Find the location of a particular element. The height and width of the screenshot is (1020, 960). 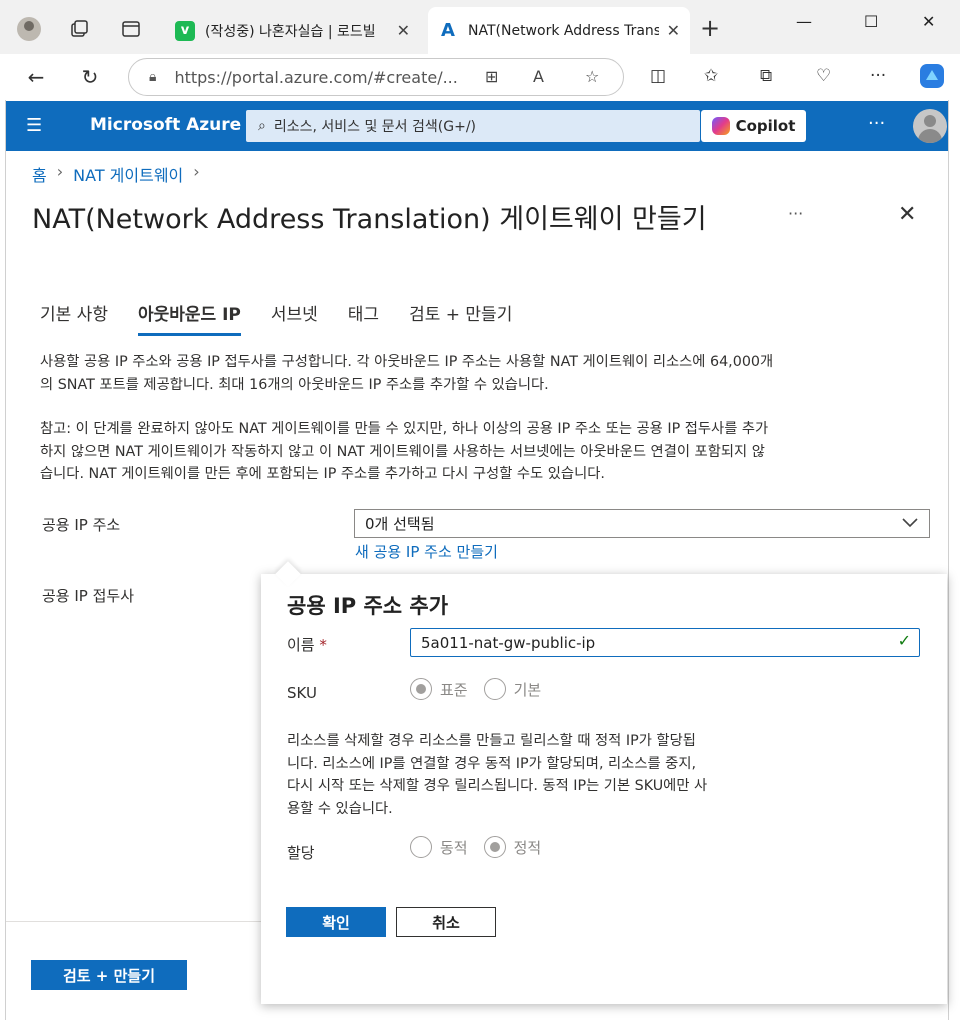

maximize-icon: ☐ is located at coordinates (871, 21).